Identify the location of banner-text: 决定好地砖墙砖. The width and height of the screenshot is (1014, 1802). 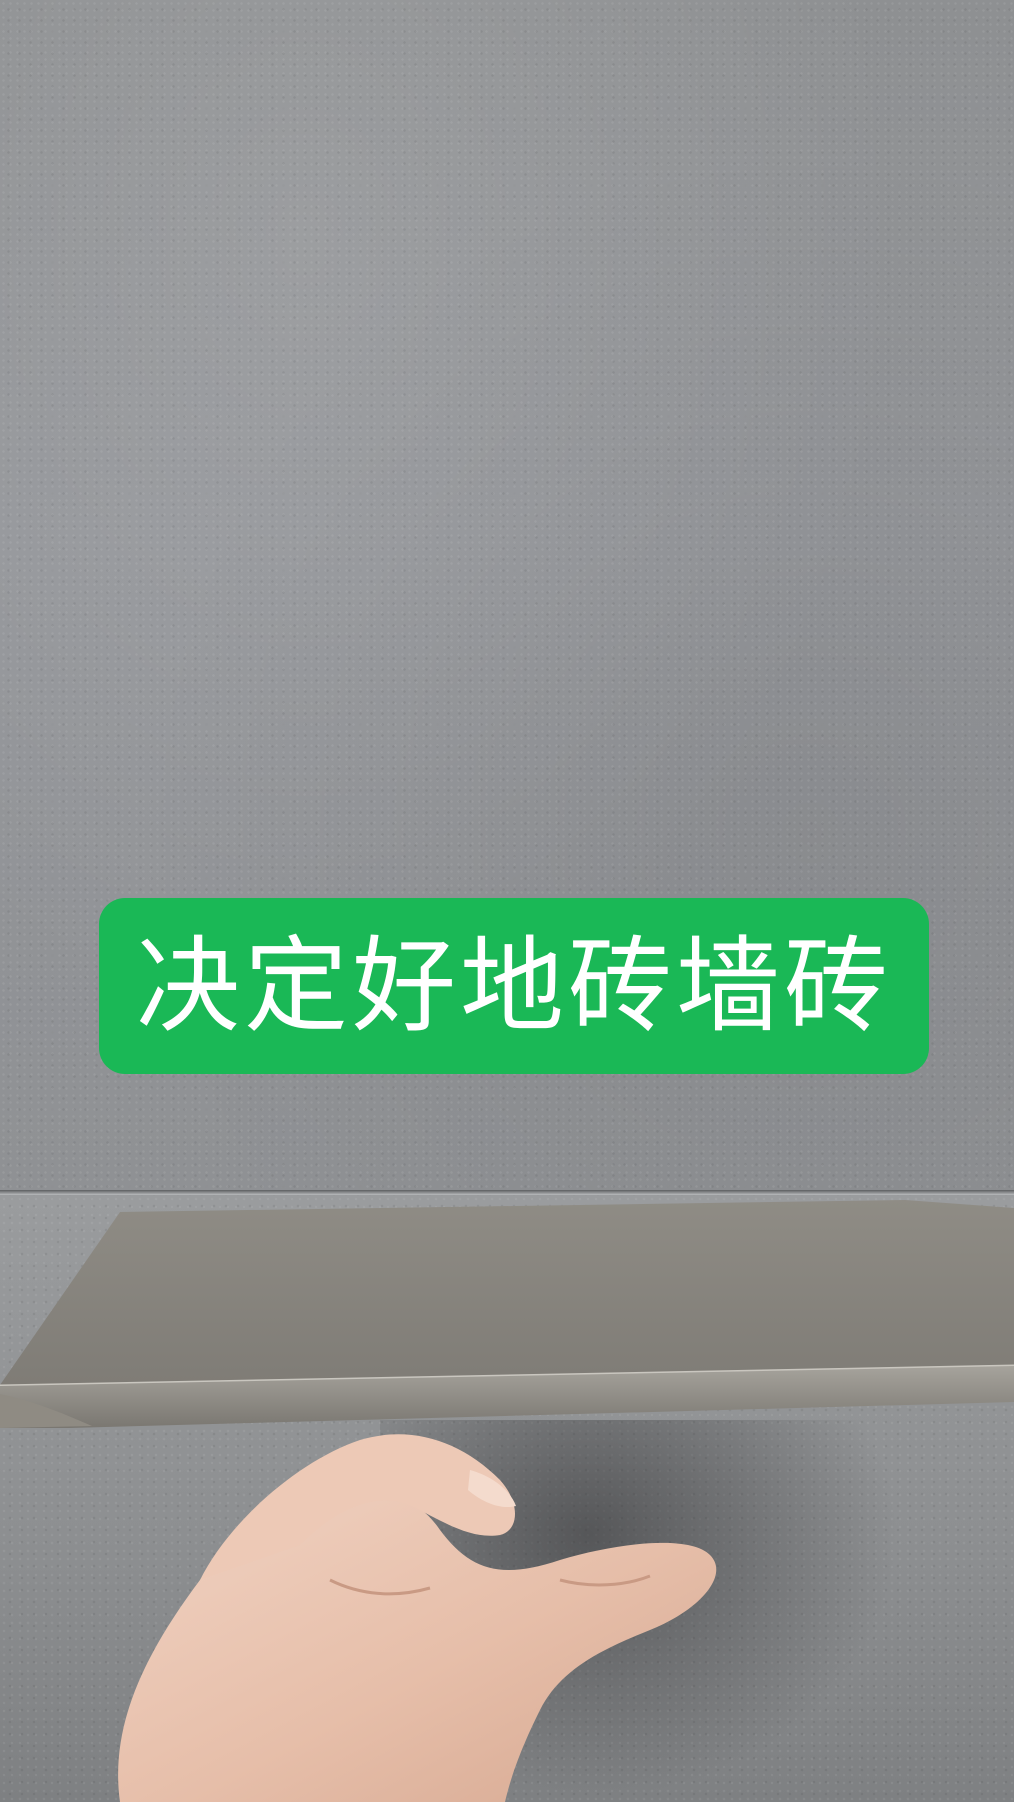
(513, 986).